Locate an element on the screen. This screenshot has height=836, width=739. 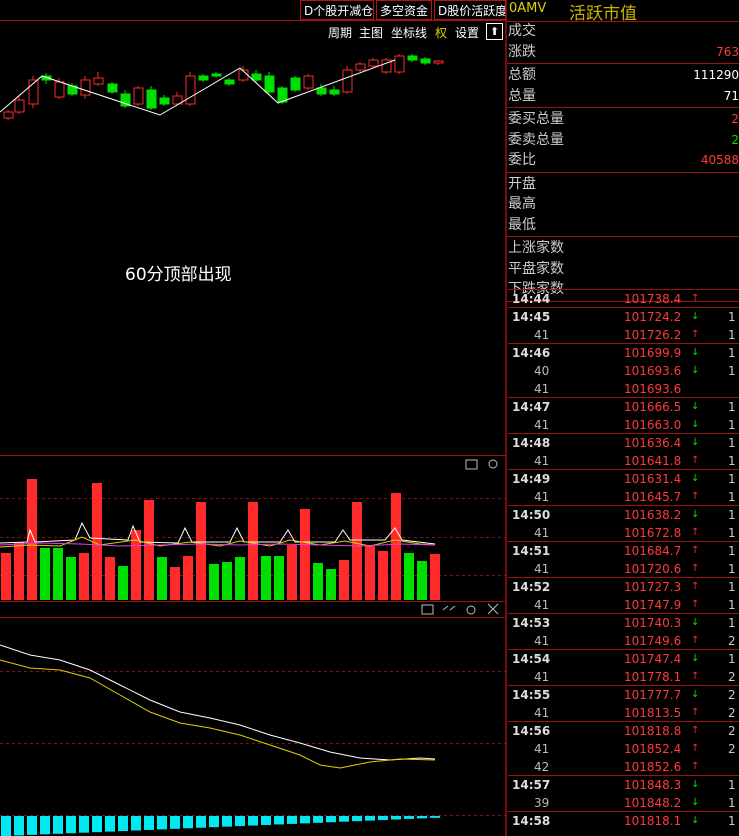
tick-row: 14:54 101747.4 ↓ 1 is located at coordinates (623, 658).